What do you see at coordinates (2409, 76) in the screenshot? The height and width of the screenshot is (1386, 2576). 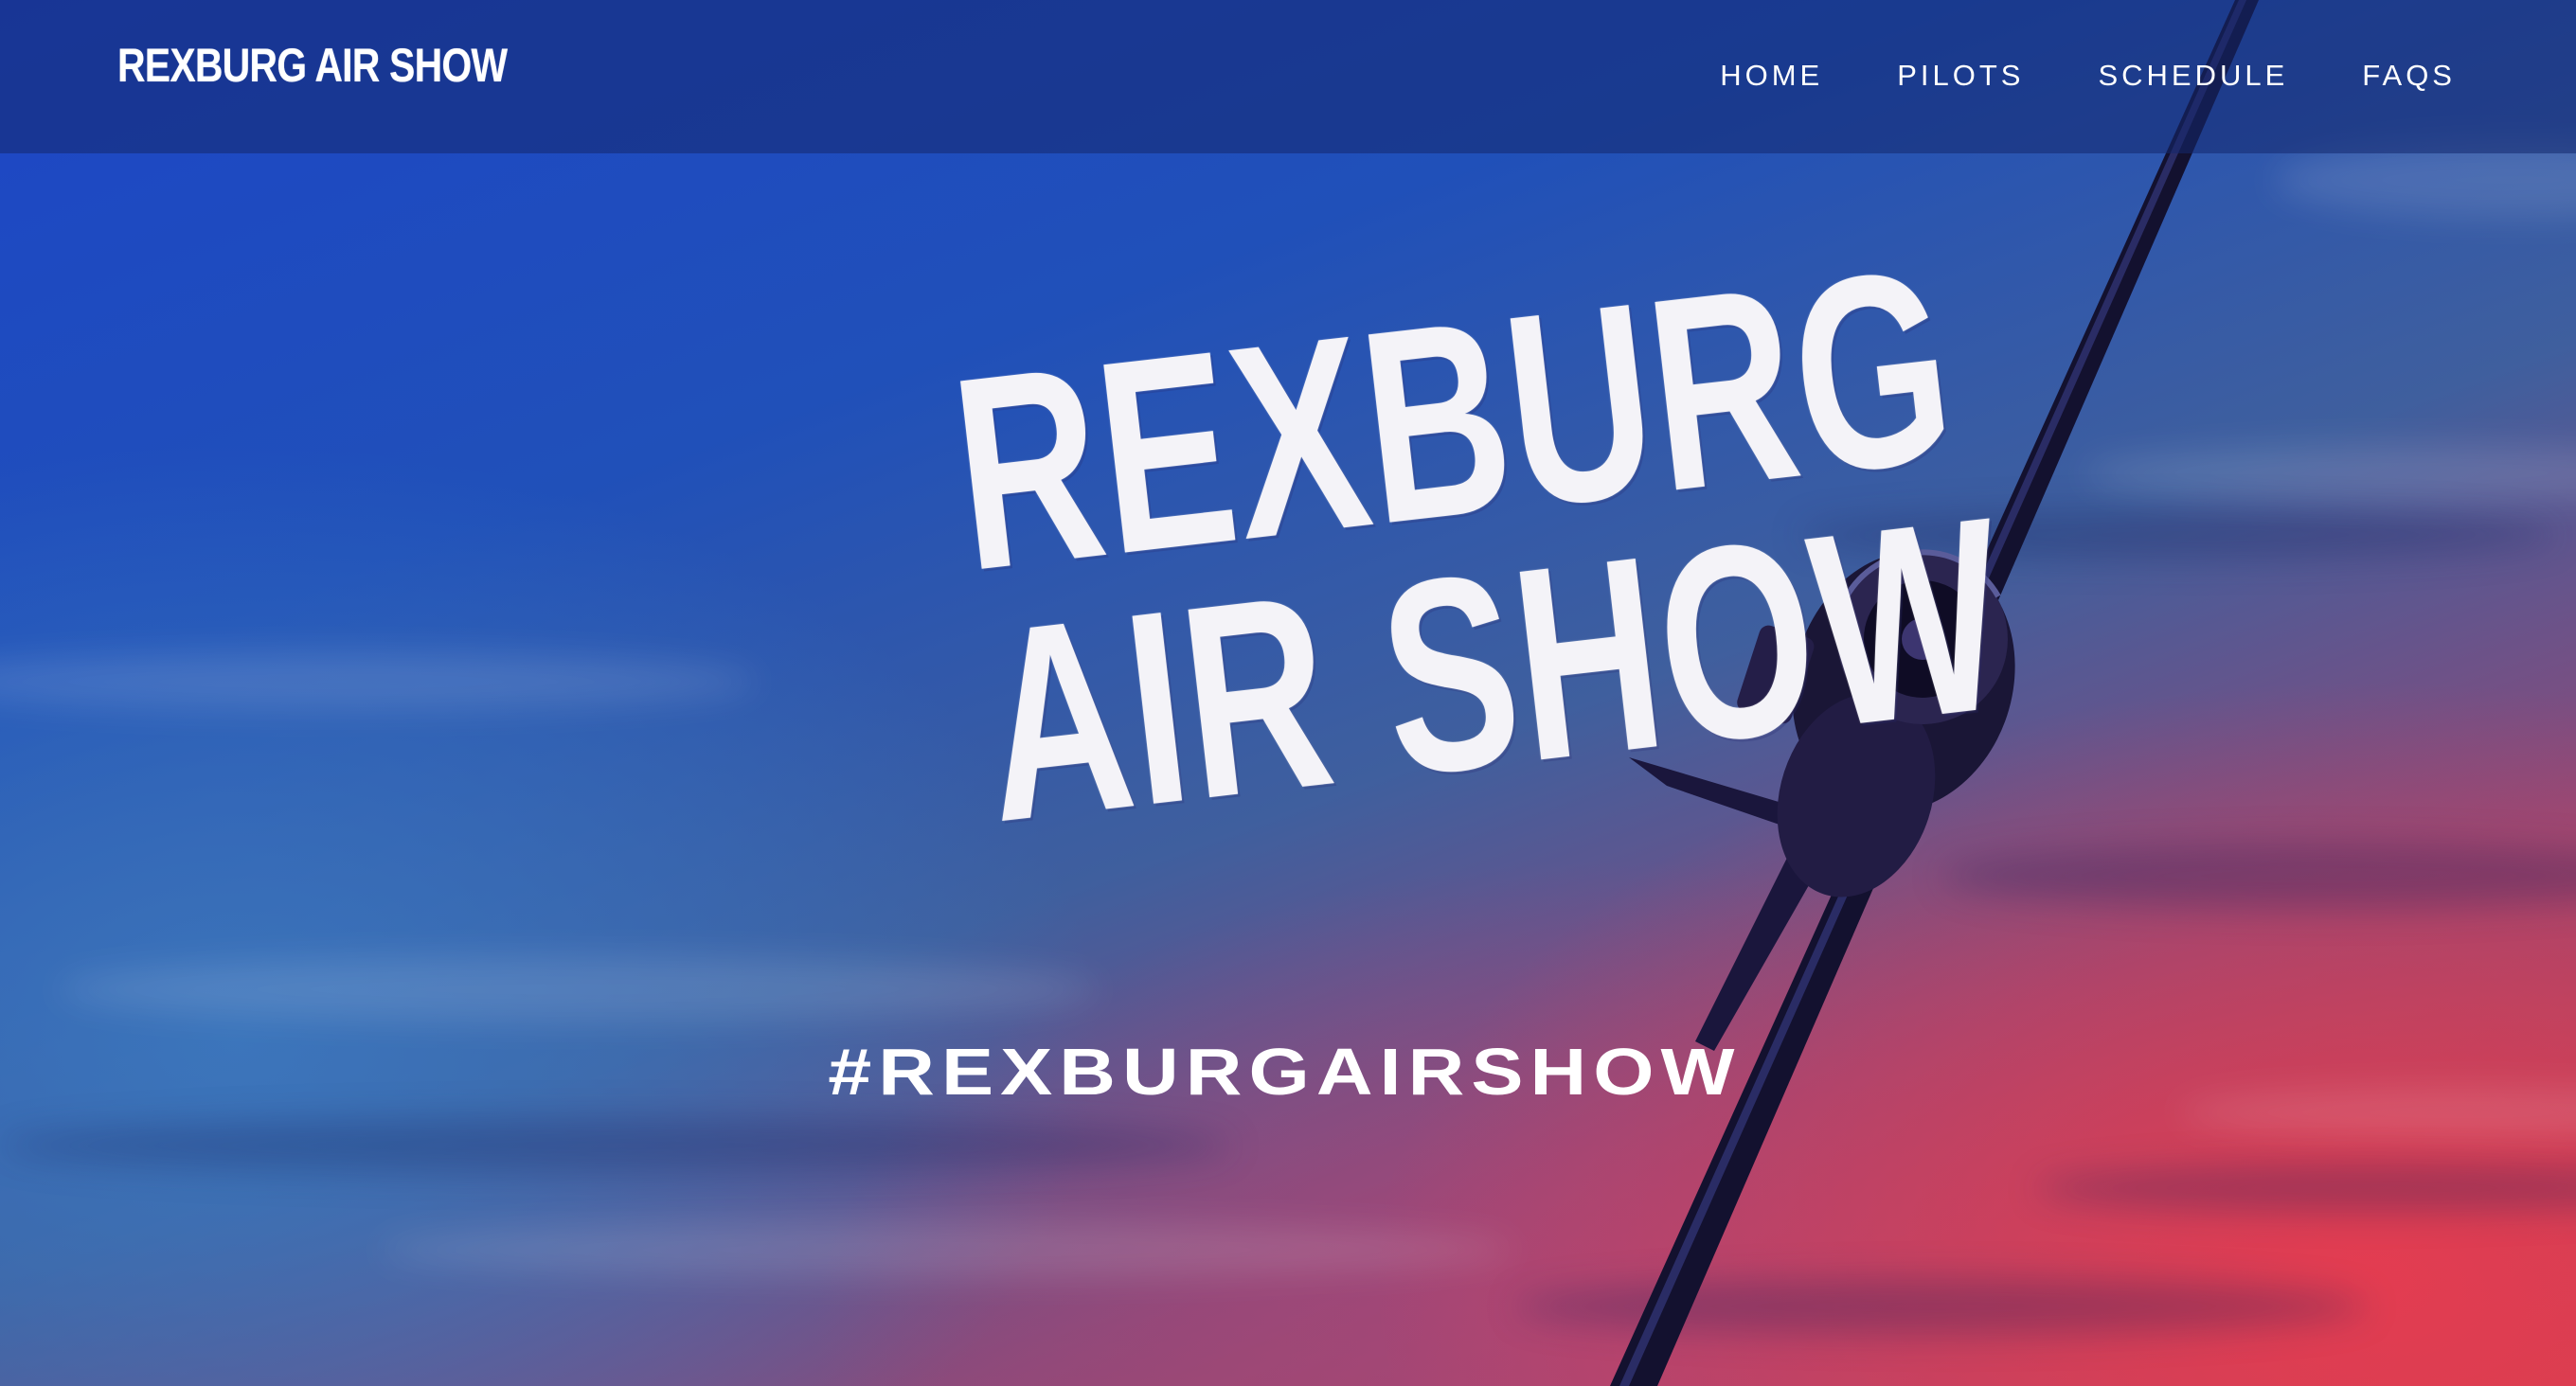 I see `nav-faqs: FAQS` at bounding box center [2409, 76].